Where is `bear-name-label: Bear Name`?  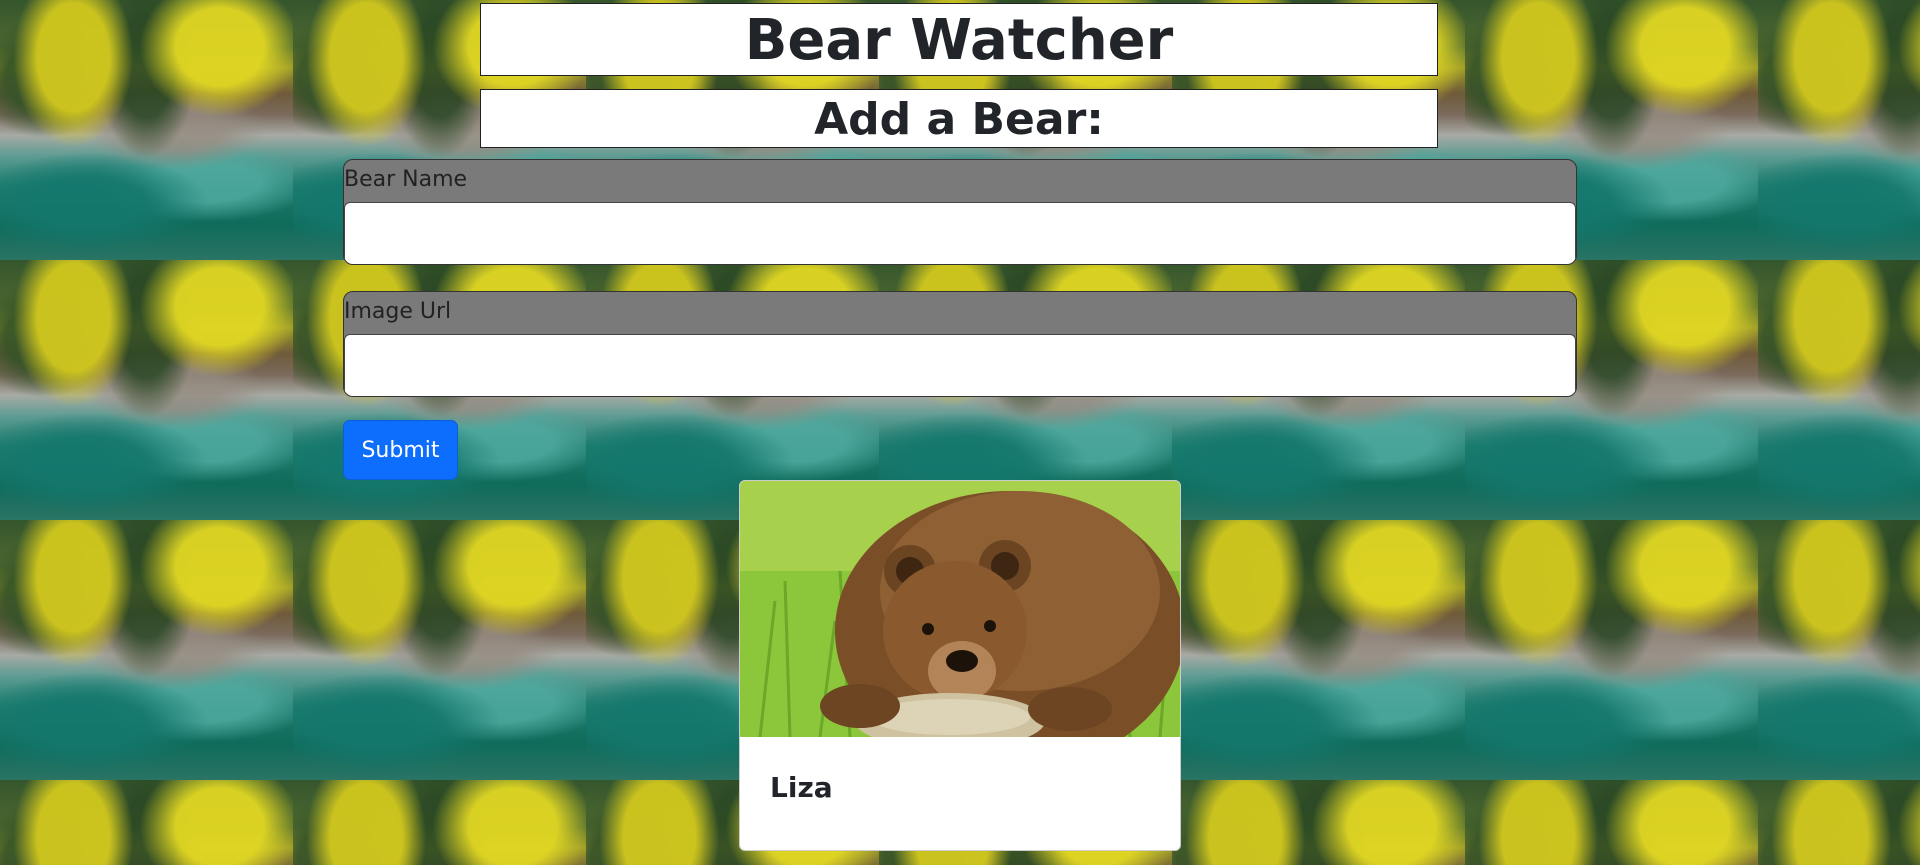
bear-name-label: Bear Name is located at coordinates (406, 179).